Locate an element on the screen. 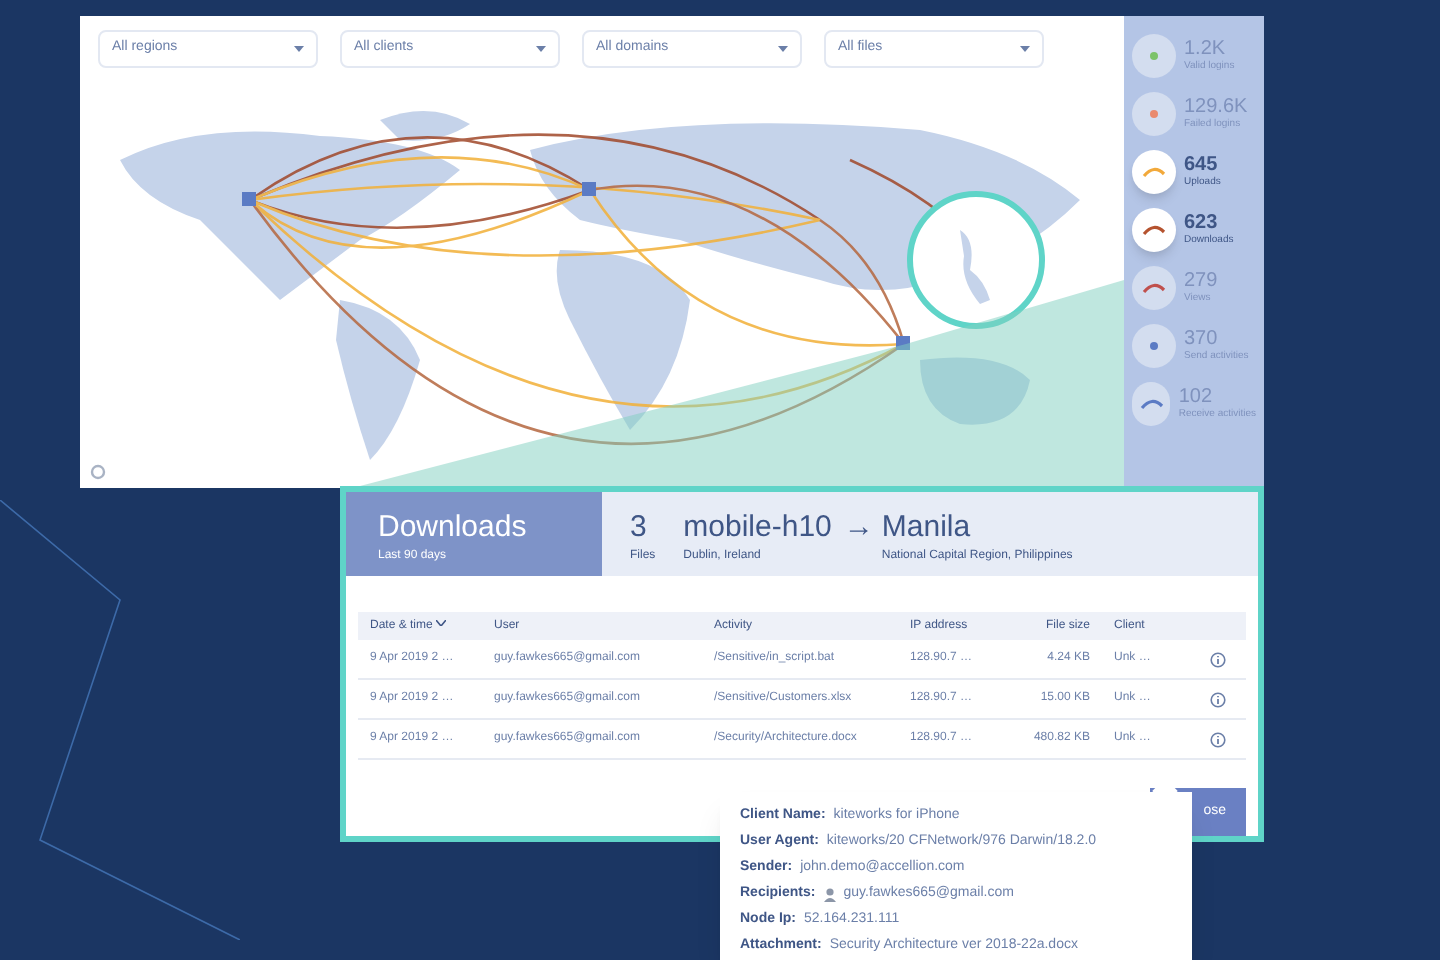 This screenshot has height=960, width=1440. settings-icon is located at coordinates (98, 472).